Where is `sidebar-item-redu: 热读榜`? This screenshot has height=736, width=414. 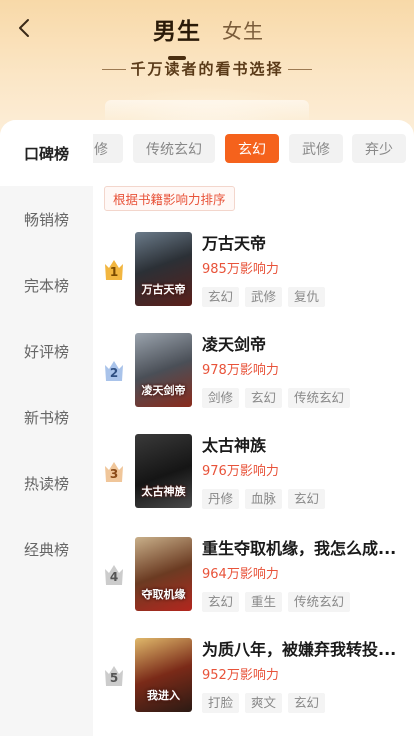 sidebar-item-redu: 热读榜 is located at coordinates (46, 483).